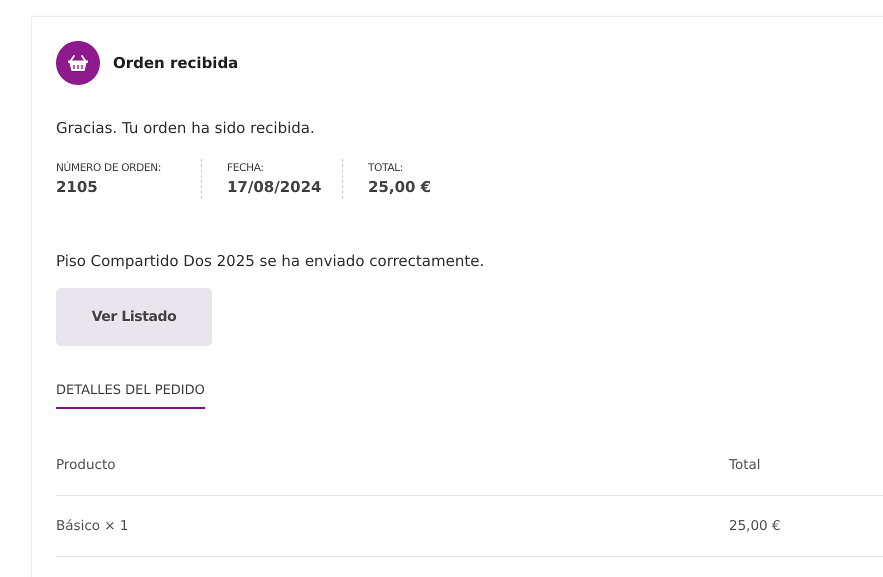 Image resolution: width=883 pixels, height=577 pixels. I want to click on details-tab: DETALLES DEL PEDIDO, so click(130, 396).